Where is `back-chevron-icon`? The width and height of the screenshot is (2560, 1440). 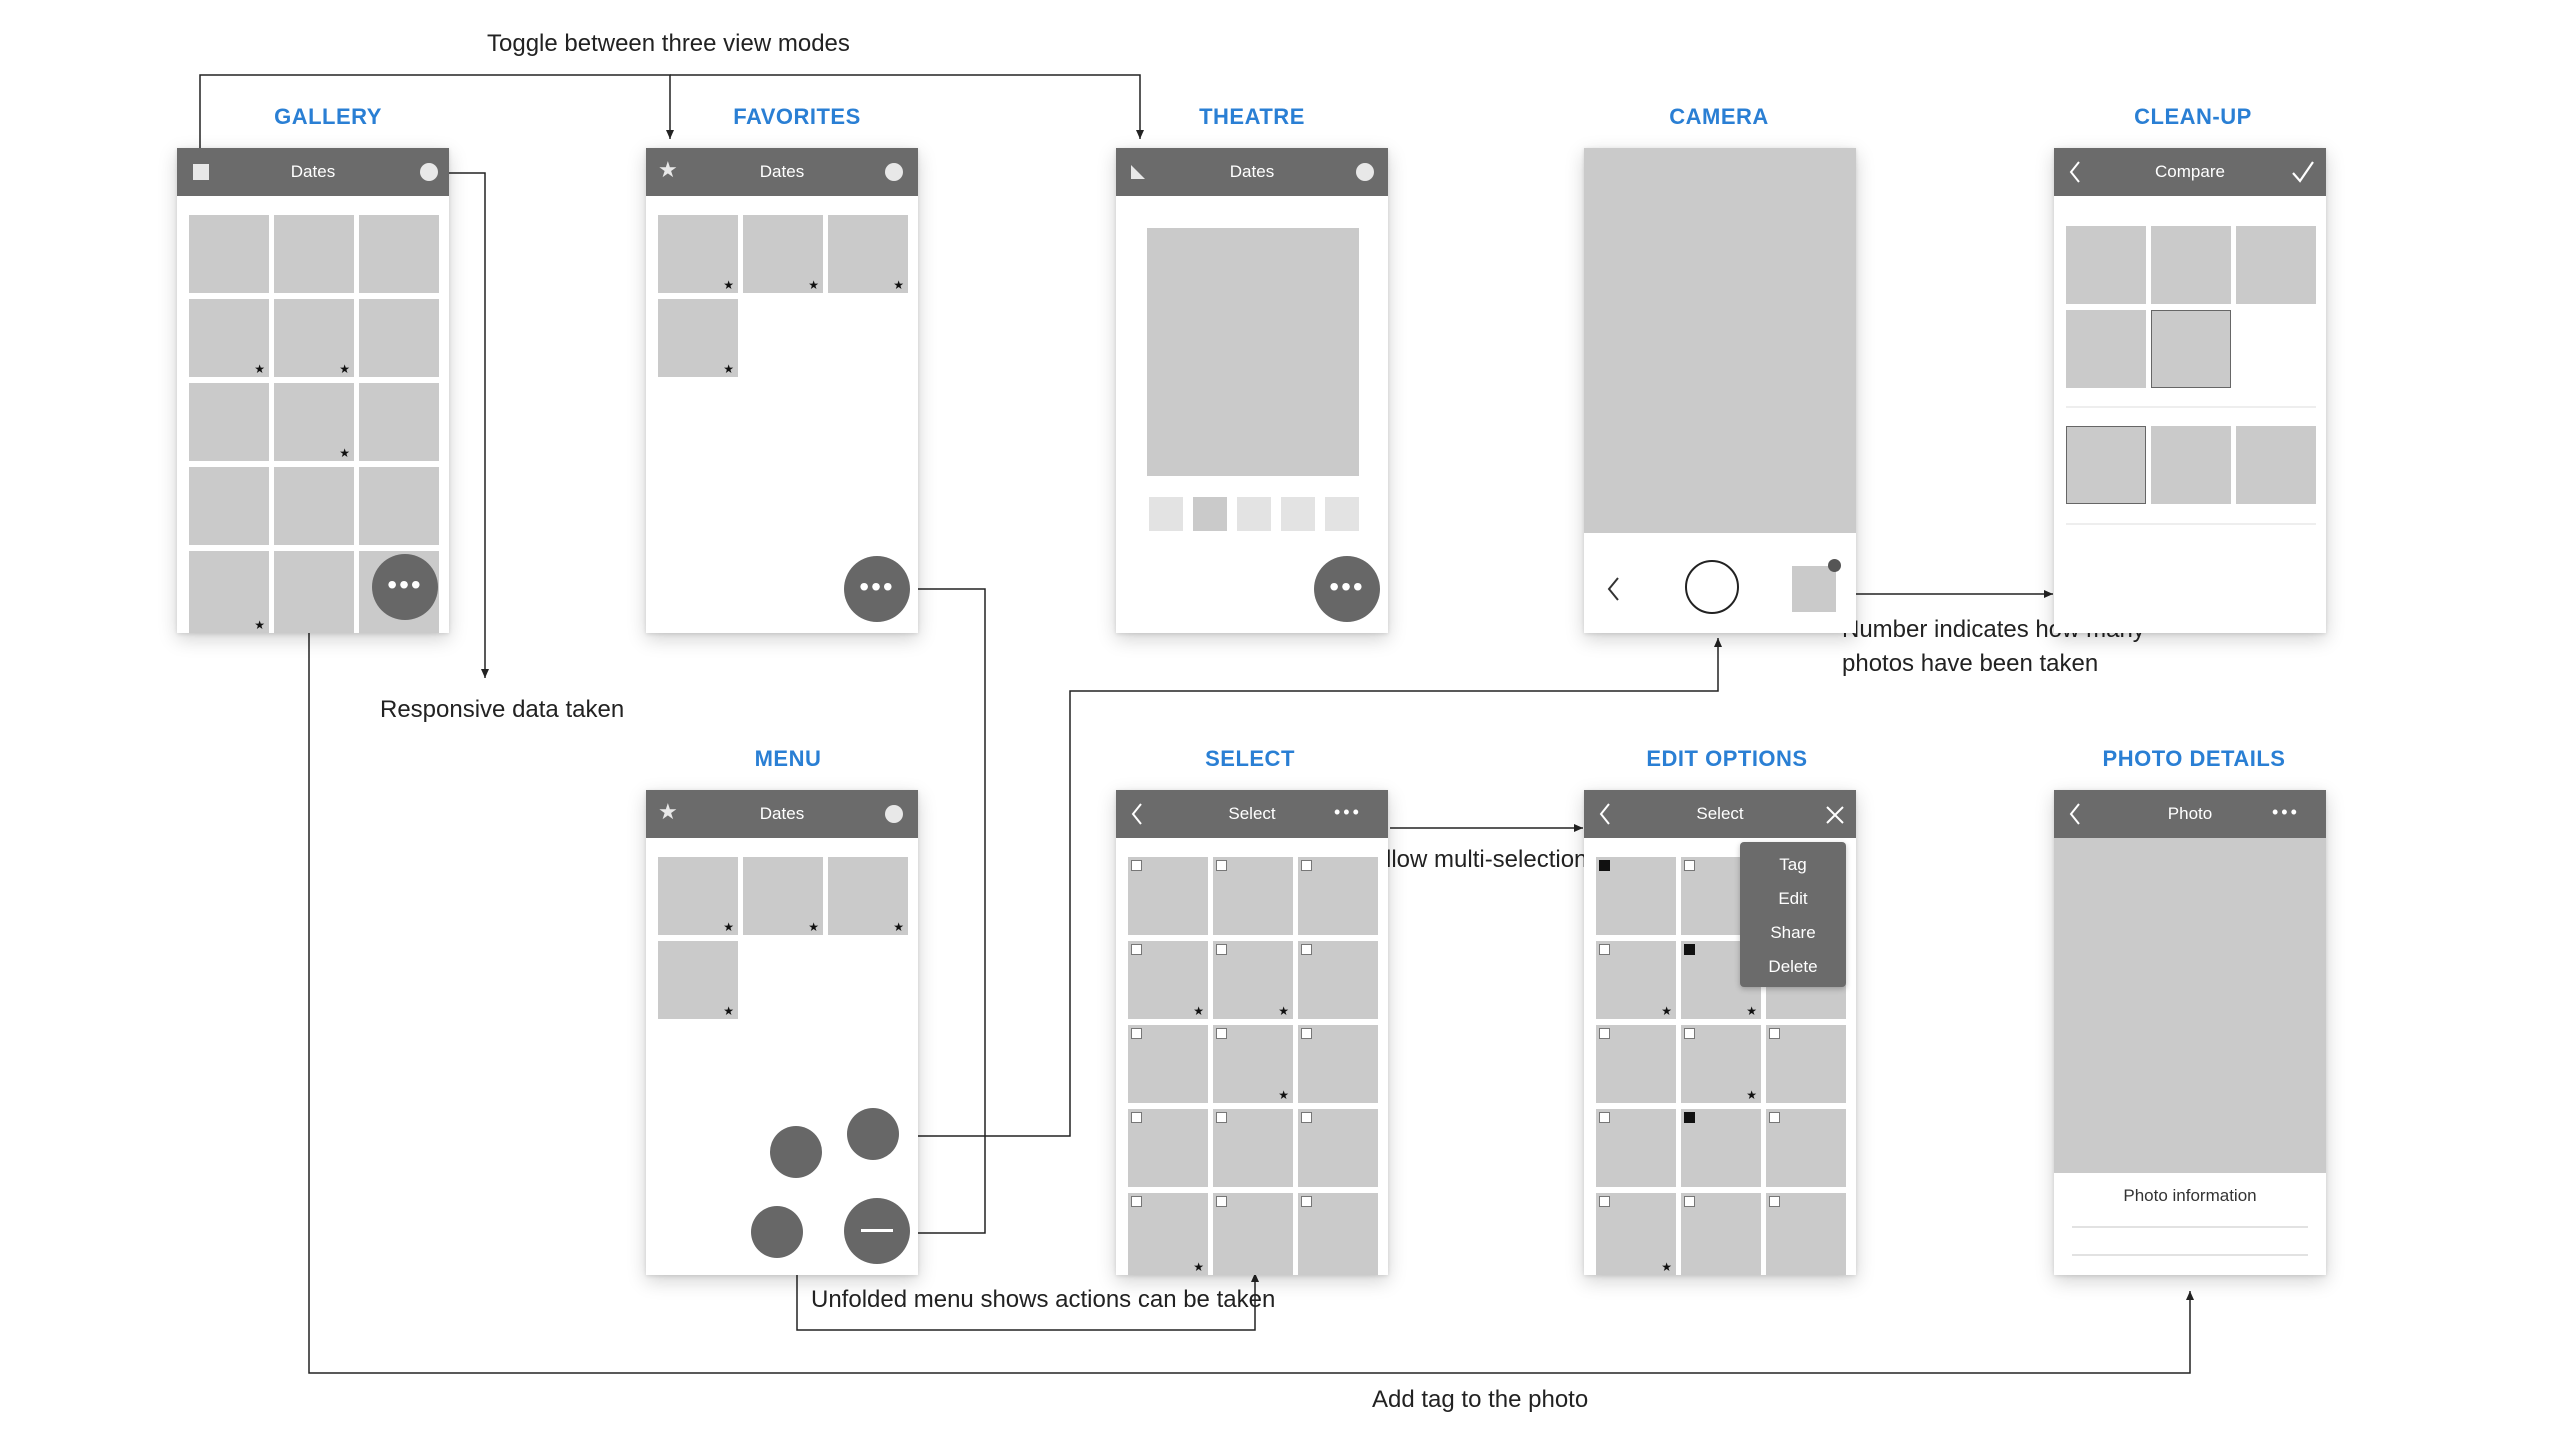 back-chevron-icon is located at coordinates (1614, 589).